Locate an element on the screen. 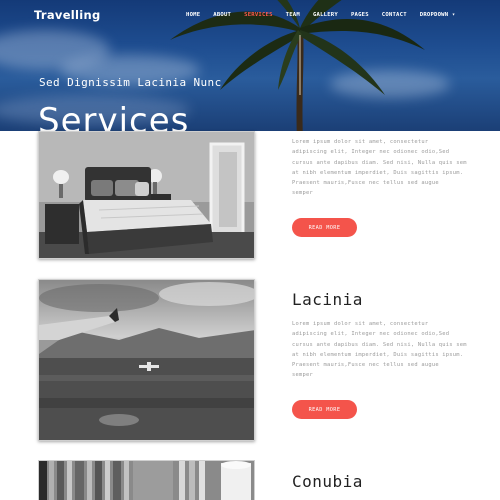 The height and width of the screenshot is (500, 500). service-3-title: Conubia is located at coordinates (327, 481).